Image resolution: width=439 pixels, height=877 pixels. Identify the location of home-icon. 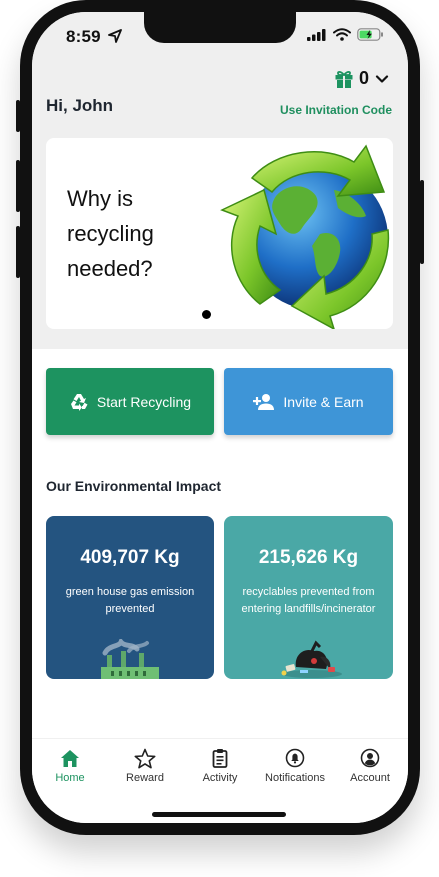
(70, 758).